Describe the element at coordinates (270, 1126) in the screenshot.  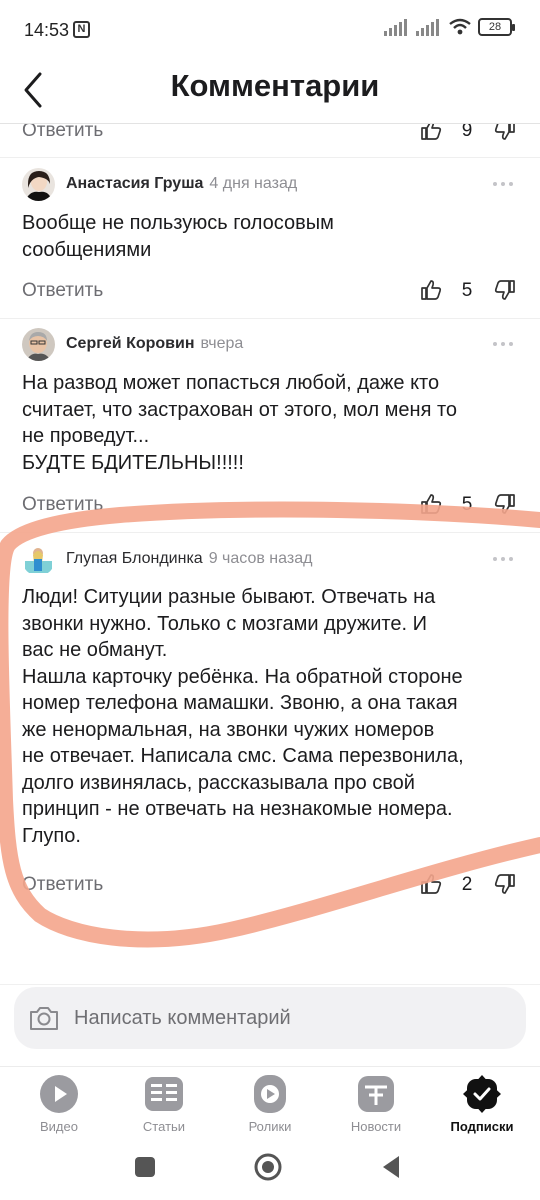
I see `nav-label: Ролики` at that location.